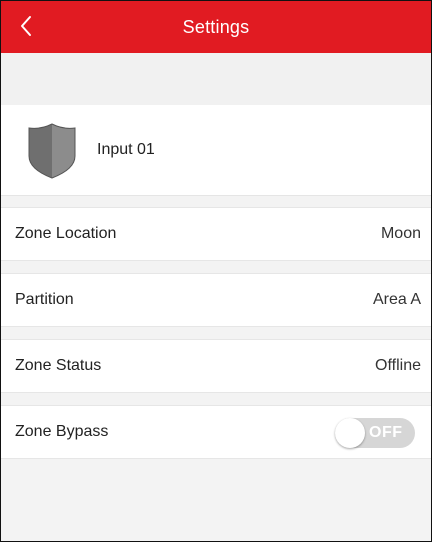 This screenshot has width=432, height=542. Describe the element at coordinates (216, 300) in the screenshot. I see `partition-row: Partition Area A` at that location.